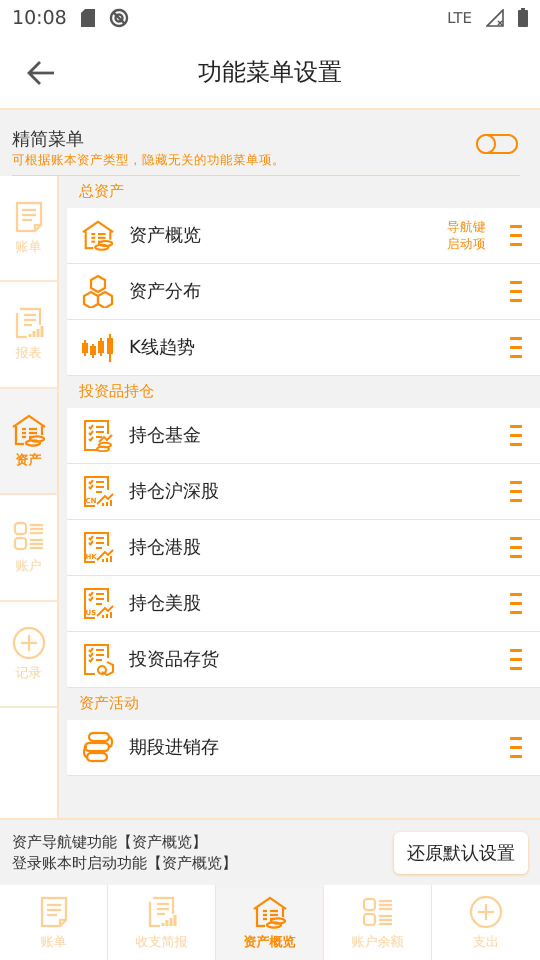  What do you see at coordinates (98, 747) in the screenshot?
I see `linked-bars-icon` at bounding box center [98, 747].